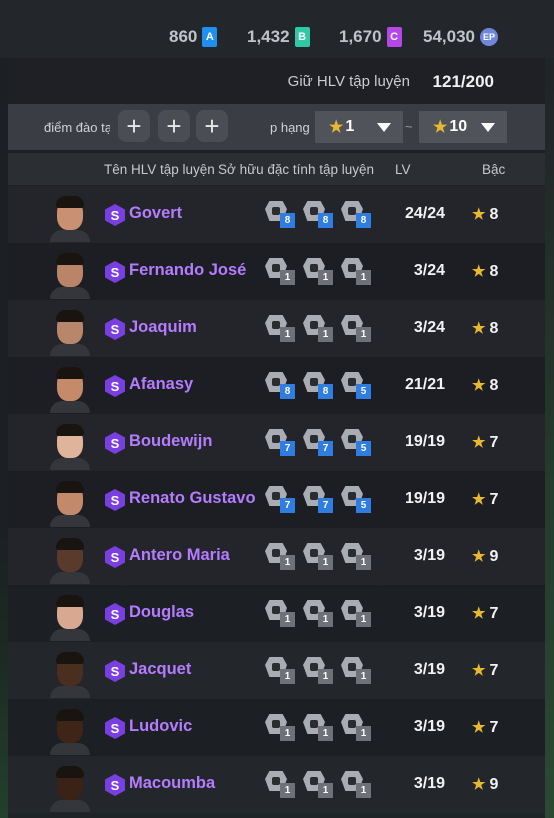  I want to click on coach-row: S Douglas 1 1 1 3/19 ★ 7, so click(276, 613).